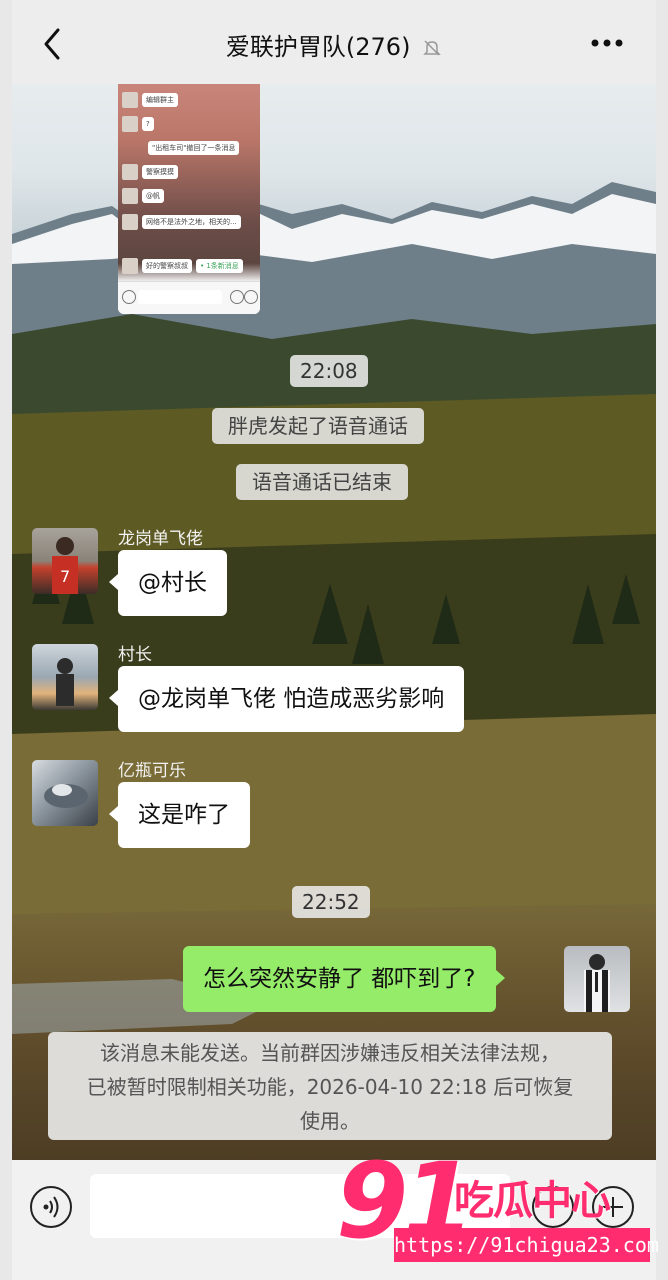  I want to click on left-frame, so click(6, 640).